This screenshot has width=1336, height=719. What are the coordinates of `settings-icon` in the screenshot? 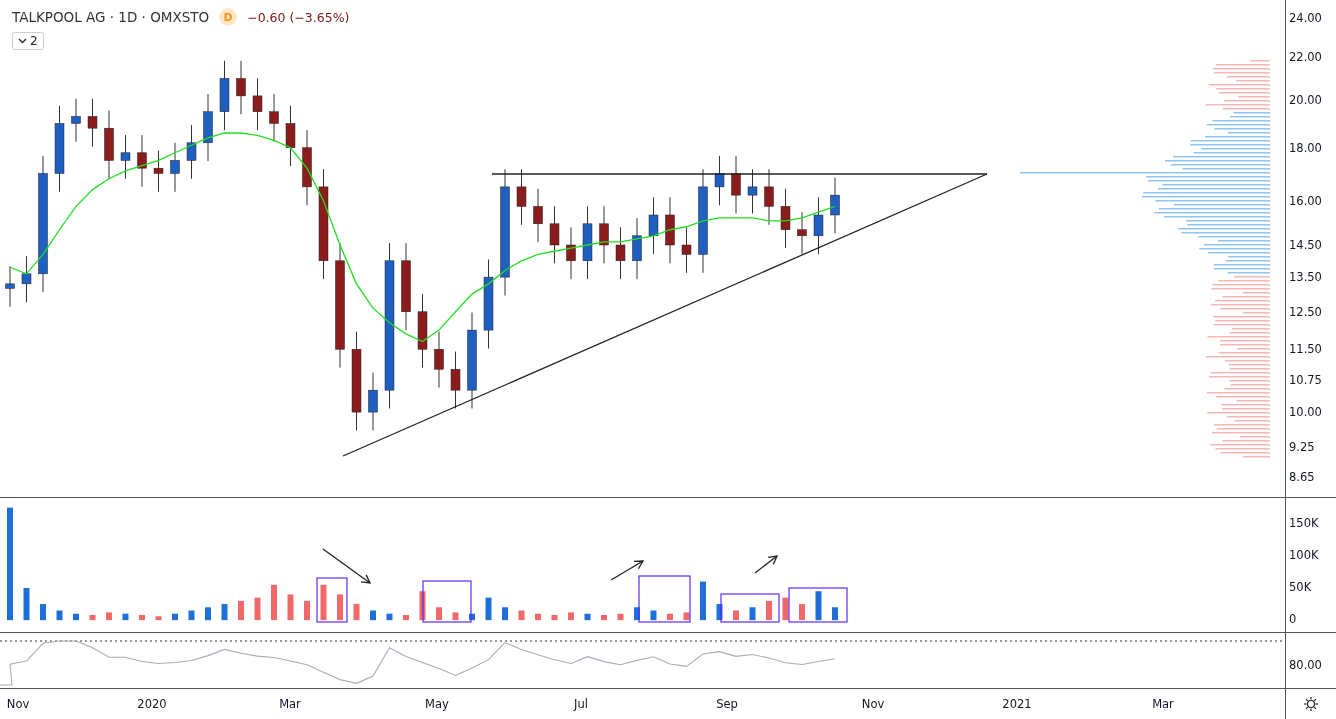 It's located at (1311, 704).